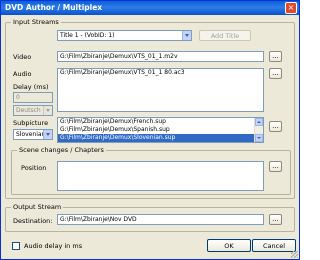 Image resolution: width=320 pixels, height=260 pixels. Describe the element at coordinates (259, 138) in the screenshot. I see `scroll-down-icon` at that location.